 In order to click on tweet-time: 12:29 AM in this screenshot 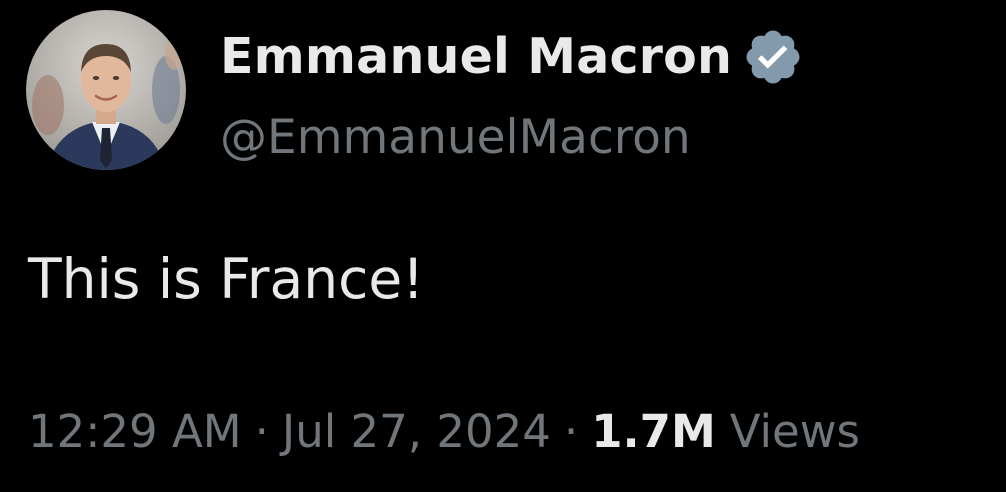, I will do `click(135, 432)`.